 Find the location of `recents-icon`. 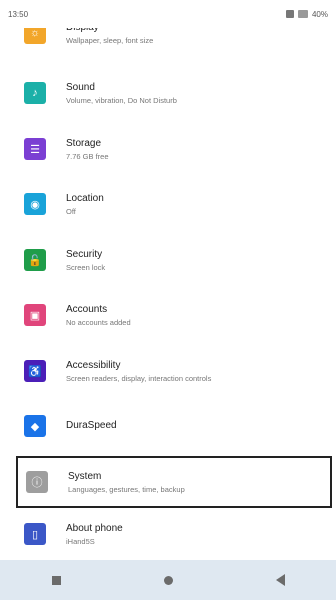

recents-icon is located at coordinates (56, 580).